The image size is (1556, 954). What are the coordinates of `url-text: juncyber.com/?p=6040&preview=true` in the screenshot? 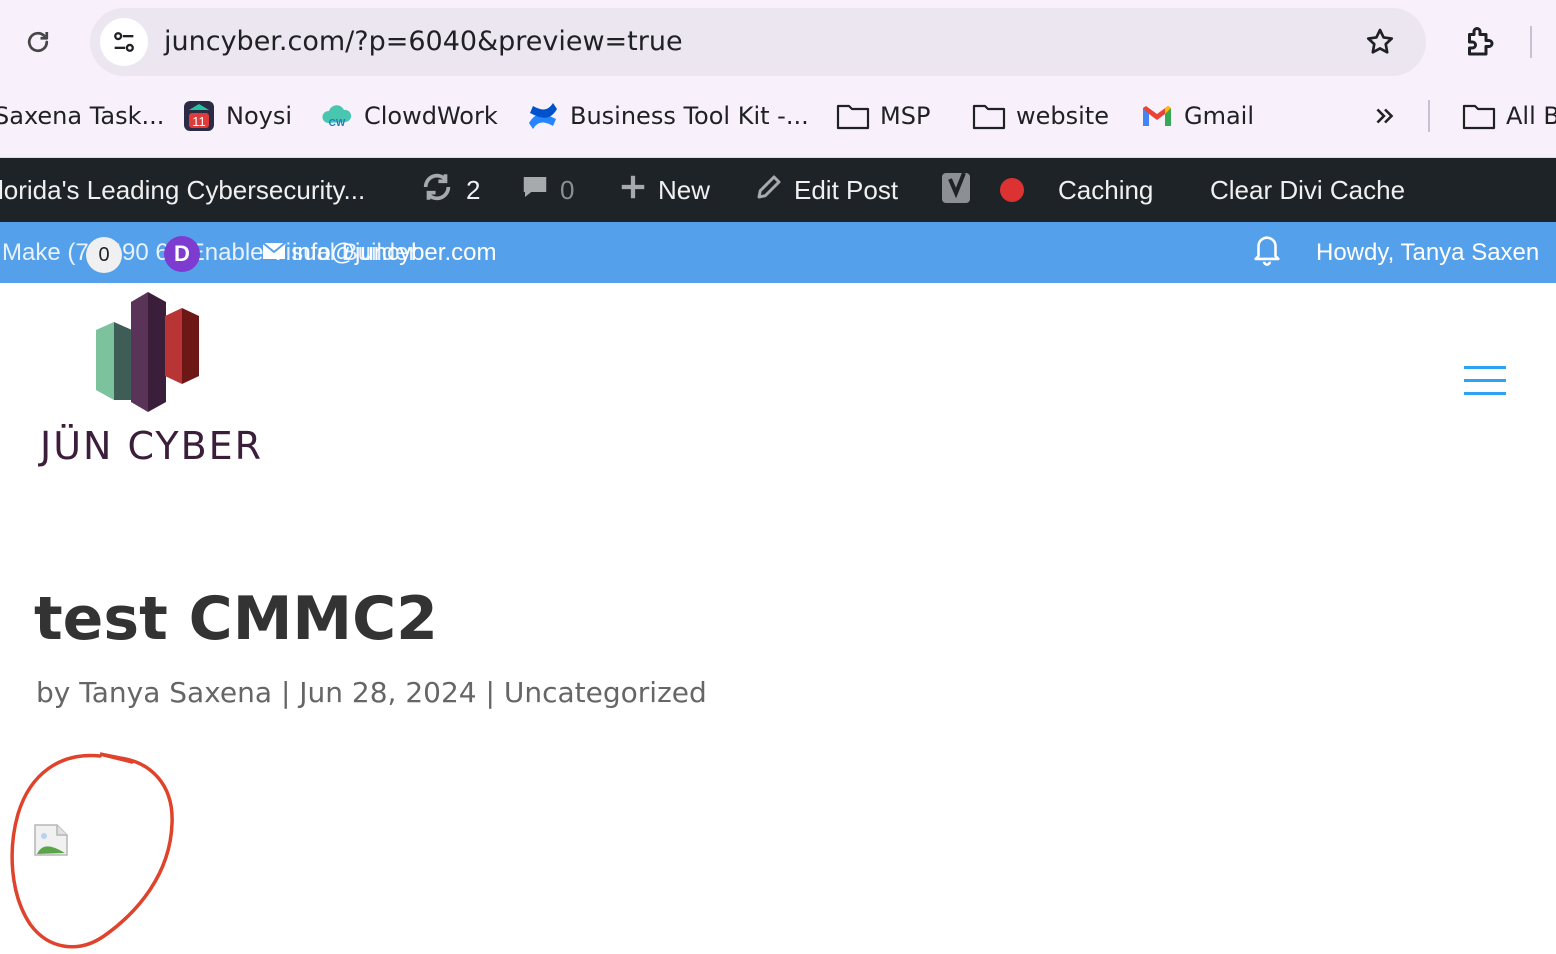 It's located at (423, 42).